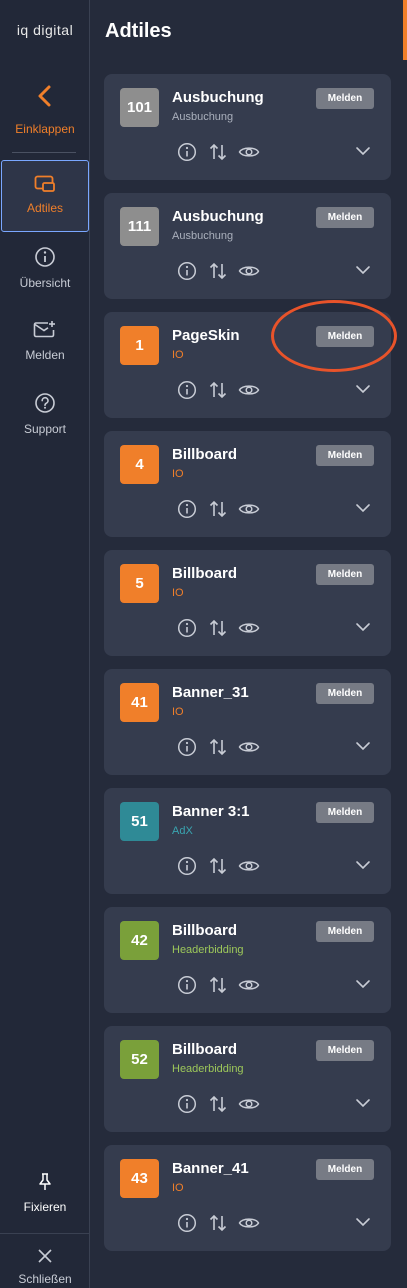 The height and width of the screenshot is (1288, 407). Describe the element at coordinates (45, 1193) in the screenshot. I see `pin-button: Fixieren` at that location.